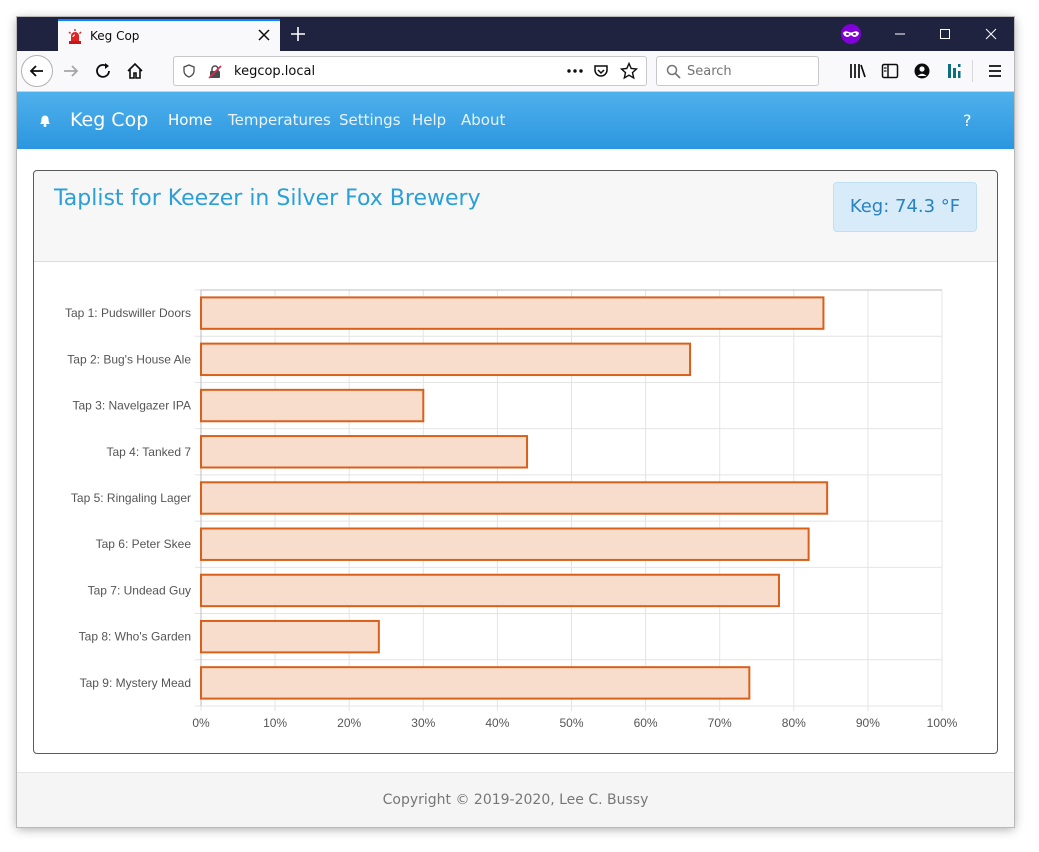 This screenshot has height=852, width=1039. I want to click on category-label: Tap 2: Bug's House Ale, so click(129, 359).